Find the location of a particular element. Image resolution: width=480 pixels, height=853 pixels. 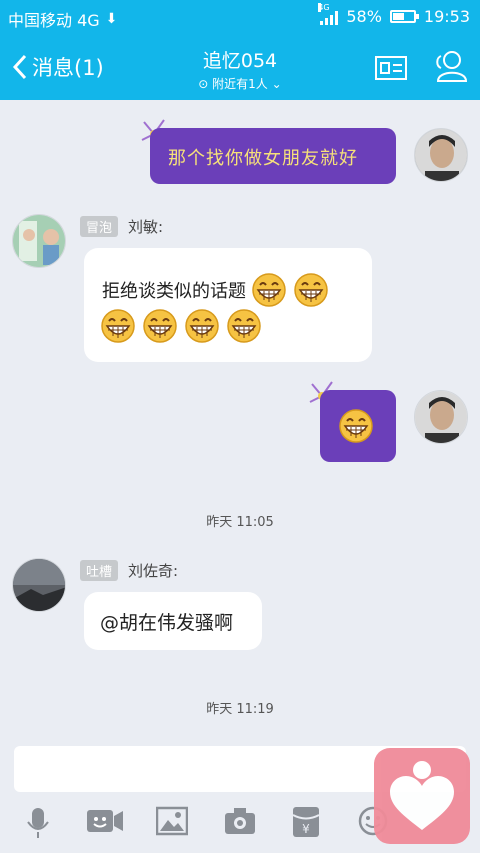

heart-person-icon is located at coordinates (422, 795).